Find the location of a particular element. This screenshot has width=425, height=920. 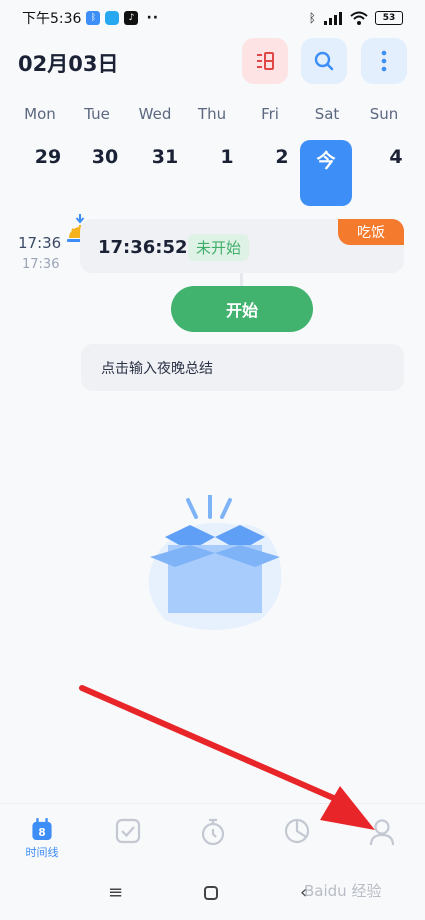

watermark: Baidu 经验 is located at coordinates (343, 891).